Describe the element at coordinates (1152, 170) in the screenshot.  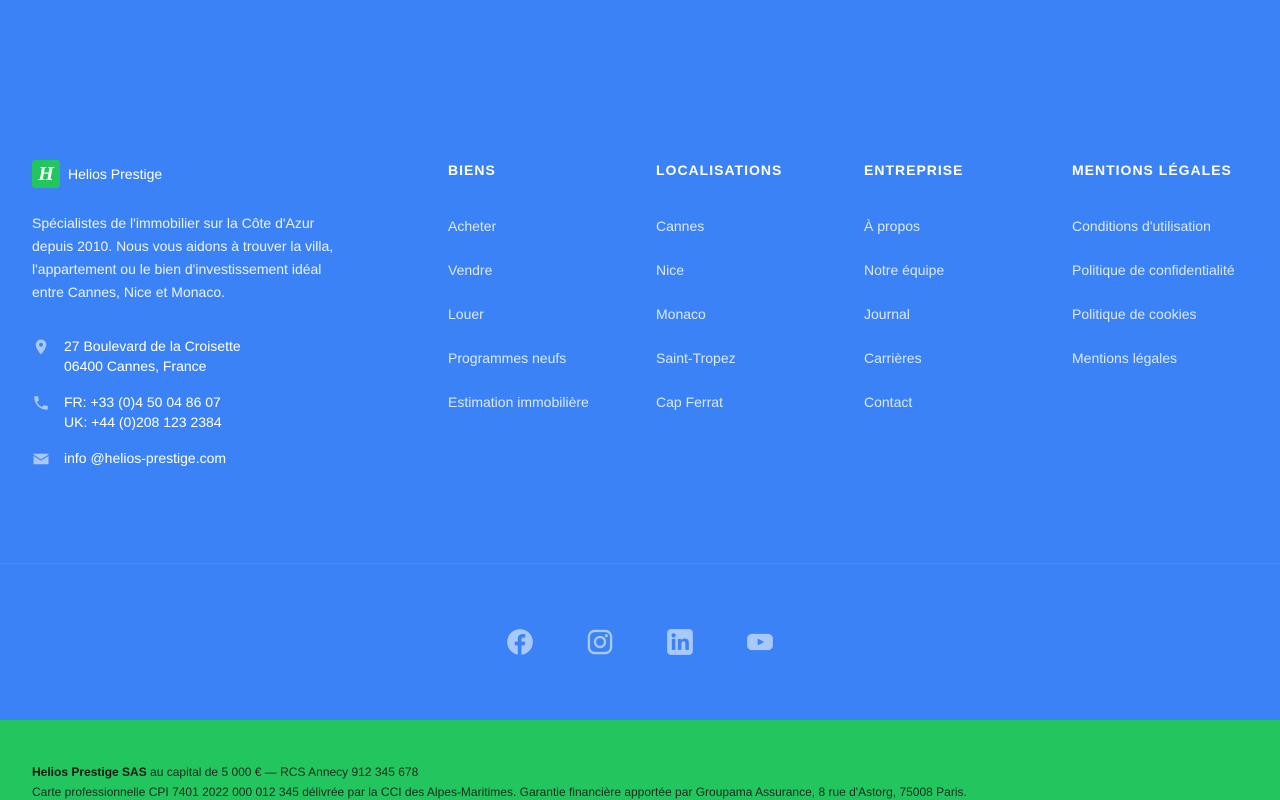
I see `column-heading: MENTIONS LÉGALES` at that location.